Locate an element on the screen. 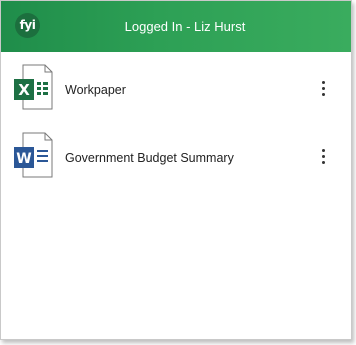 The image size is (356, 345). header-bar: fyi Logged In - Liz Hurst is located at coordinates (176, 26).